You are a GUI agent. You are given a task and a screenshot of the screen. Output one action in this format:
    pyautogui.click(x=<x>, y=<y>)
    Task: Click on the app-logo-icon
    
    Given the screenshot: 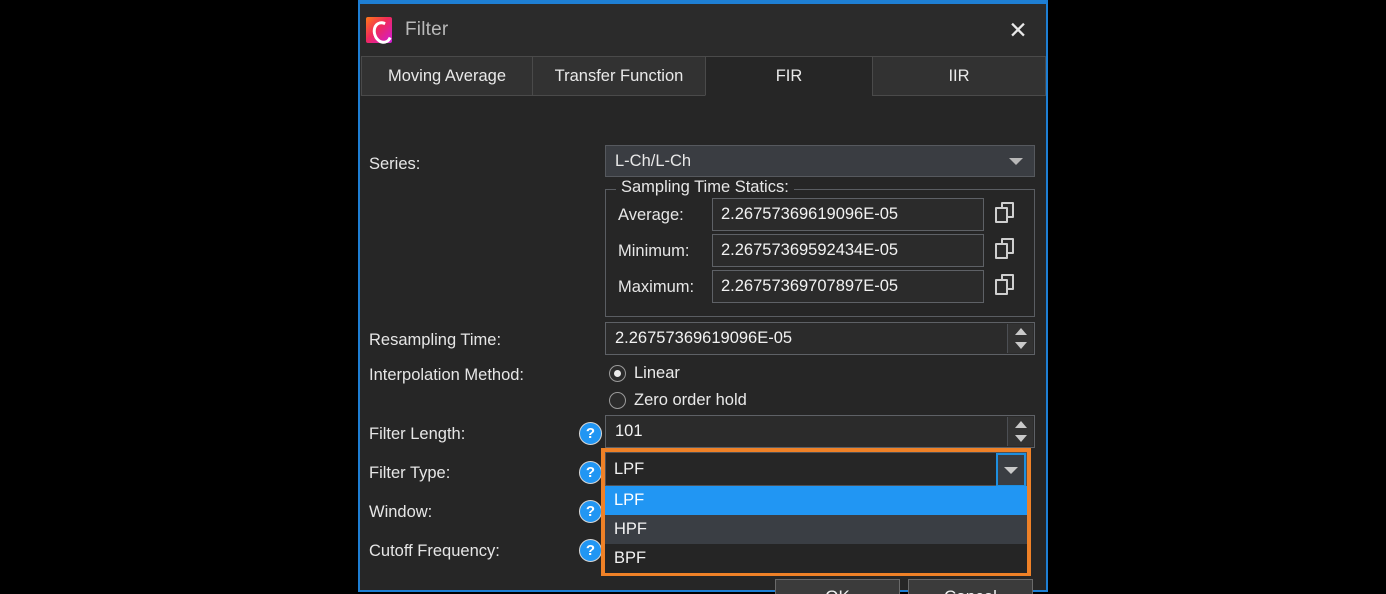 What is the action you would take?
    pyautogui.click(x=379, y=30)
    